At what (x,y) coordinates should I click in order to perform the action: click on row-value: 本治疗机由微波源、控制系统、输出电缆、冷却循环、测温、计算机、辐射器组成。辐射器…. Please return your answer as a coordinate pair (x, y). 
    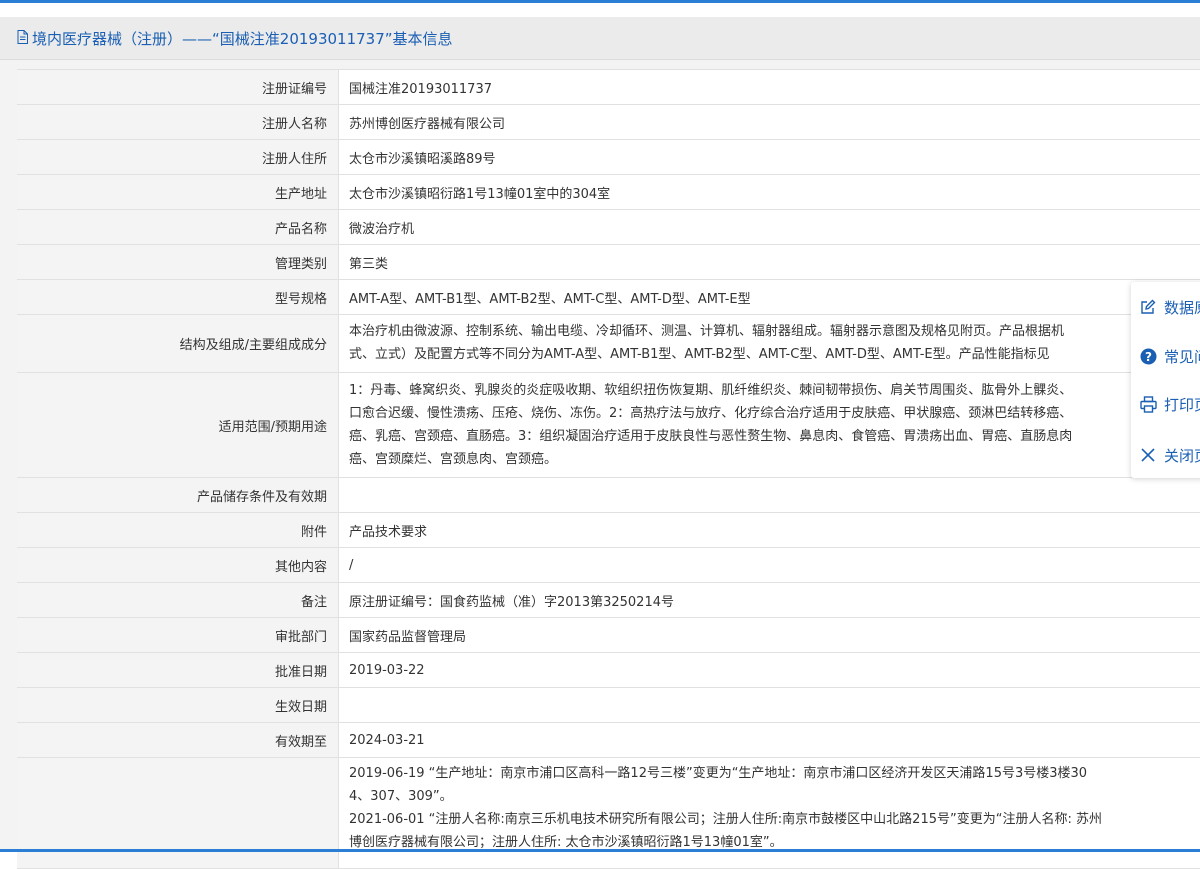
    Looking at the image, I should click on (769, 343).